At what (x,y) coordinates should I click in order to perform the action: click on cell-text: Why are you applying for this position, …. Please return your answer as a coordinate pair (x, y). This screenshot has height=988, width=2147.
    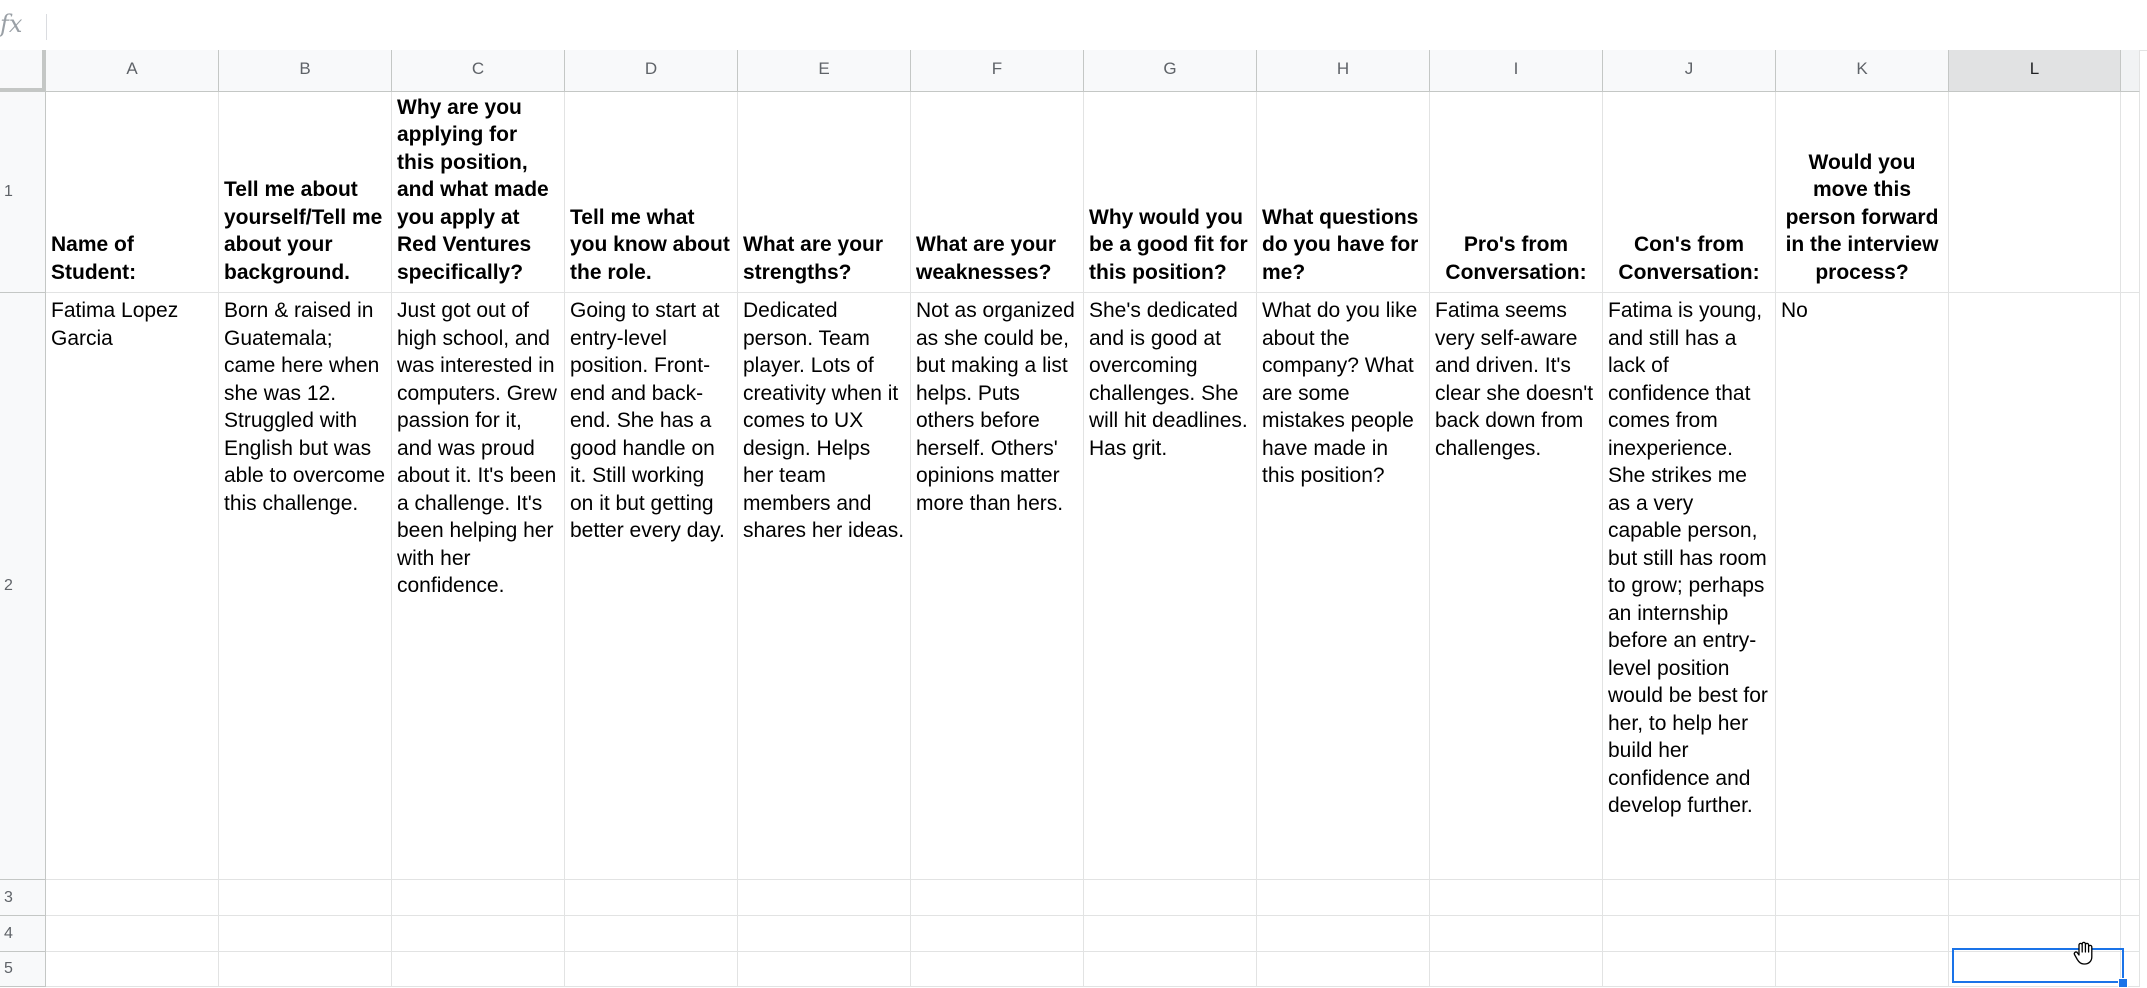
    Looking at the image, I should click on (473, 189).